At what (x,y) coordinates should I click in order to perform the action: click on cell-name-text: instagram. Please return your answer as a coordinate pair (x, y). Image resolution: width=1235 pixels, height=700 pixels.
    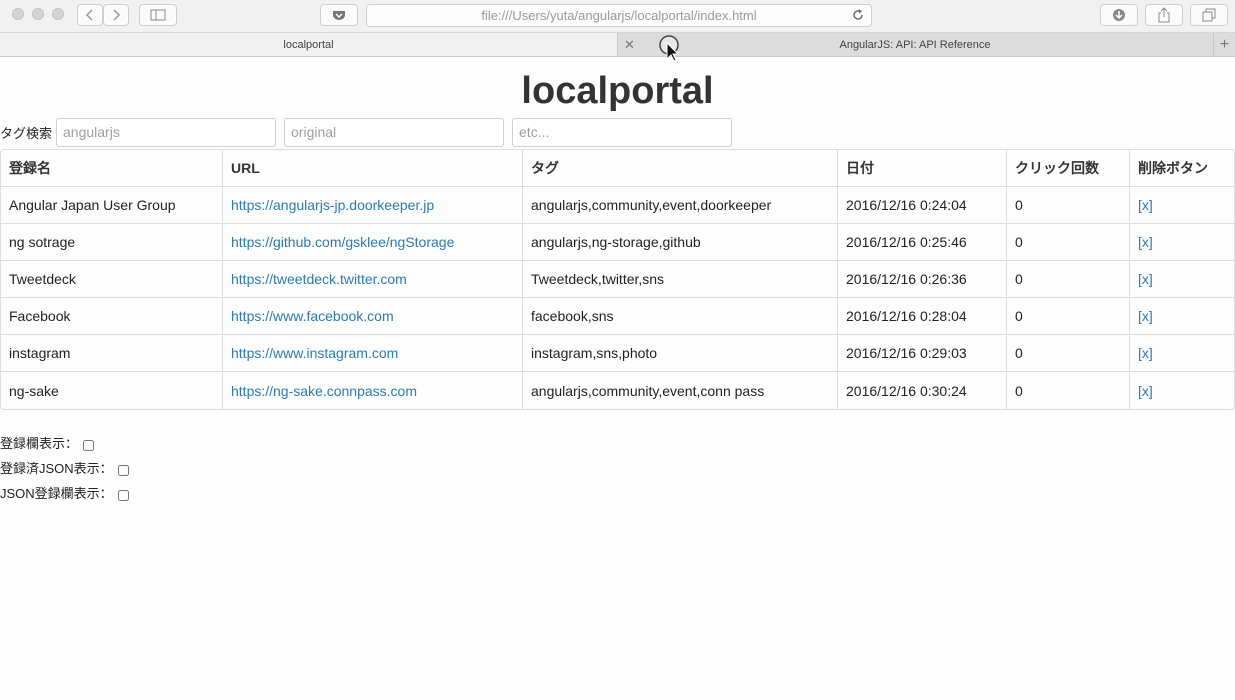
    Looking at the image, I should click on (40, 353).